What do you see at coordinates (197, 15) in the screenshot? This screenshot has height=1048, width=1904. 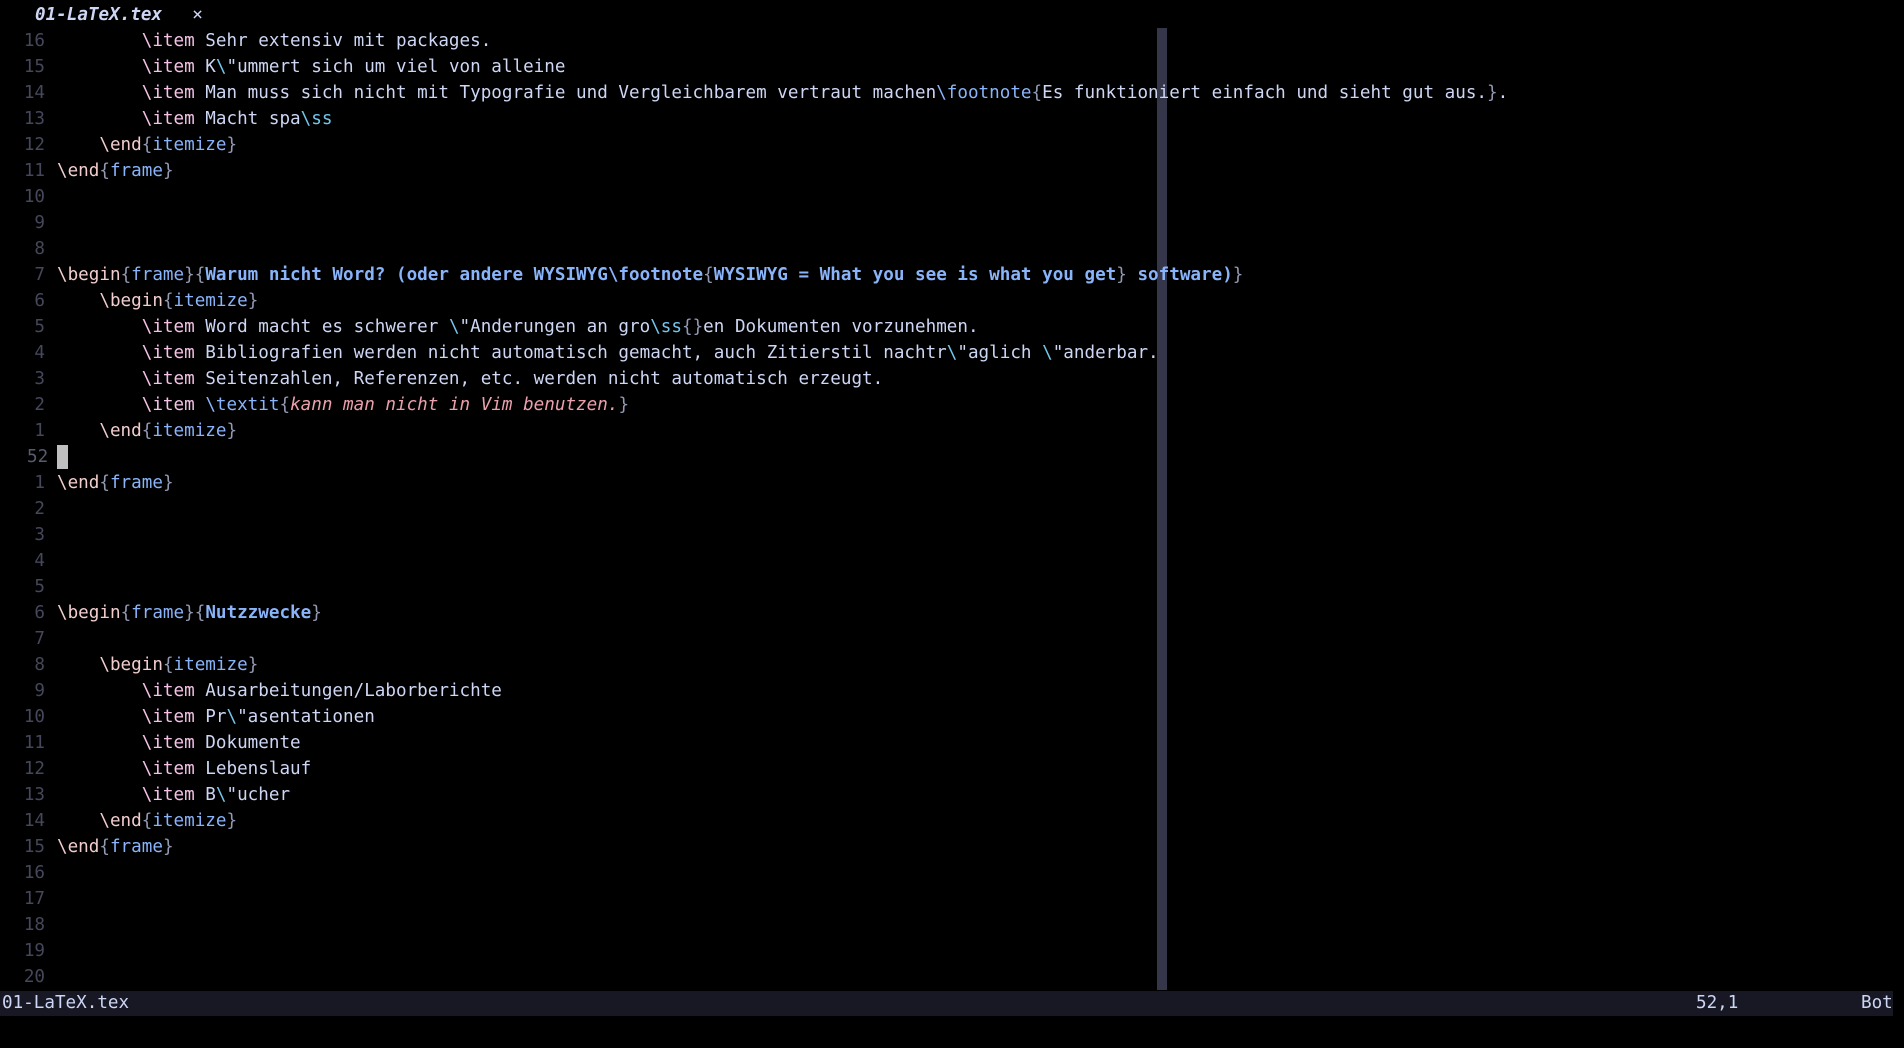 I see `close-icon: ×` at bounding box center [197, 15].